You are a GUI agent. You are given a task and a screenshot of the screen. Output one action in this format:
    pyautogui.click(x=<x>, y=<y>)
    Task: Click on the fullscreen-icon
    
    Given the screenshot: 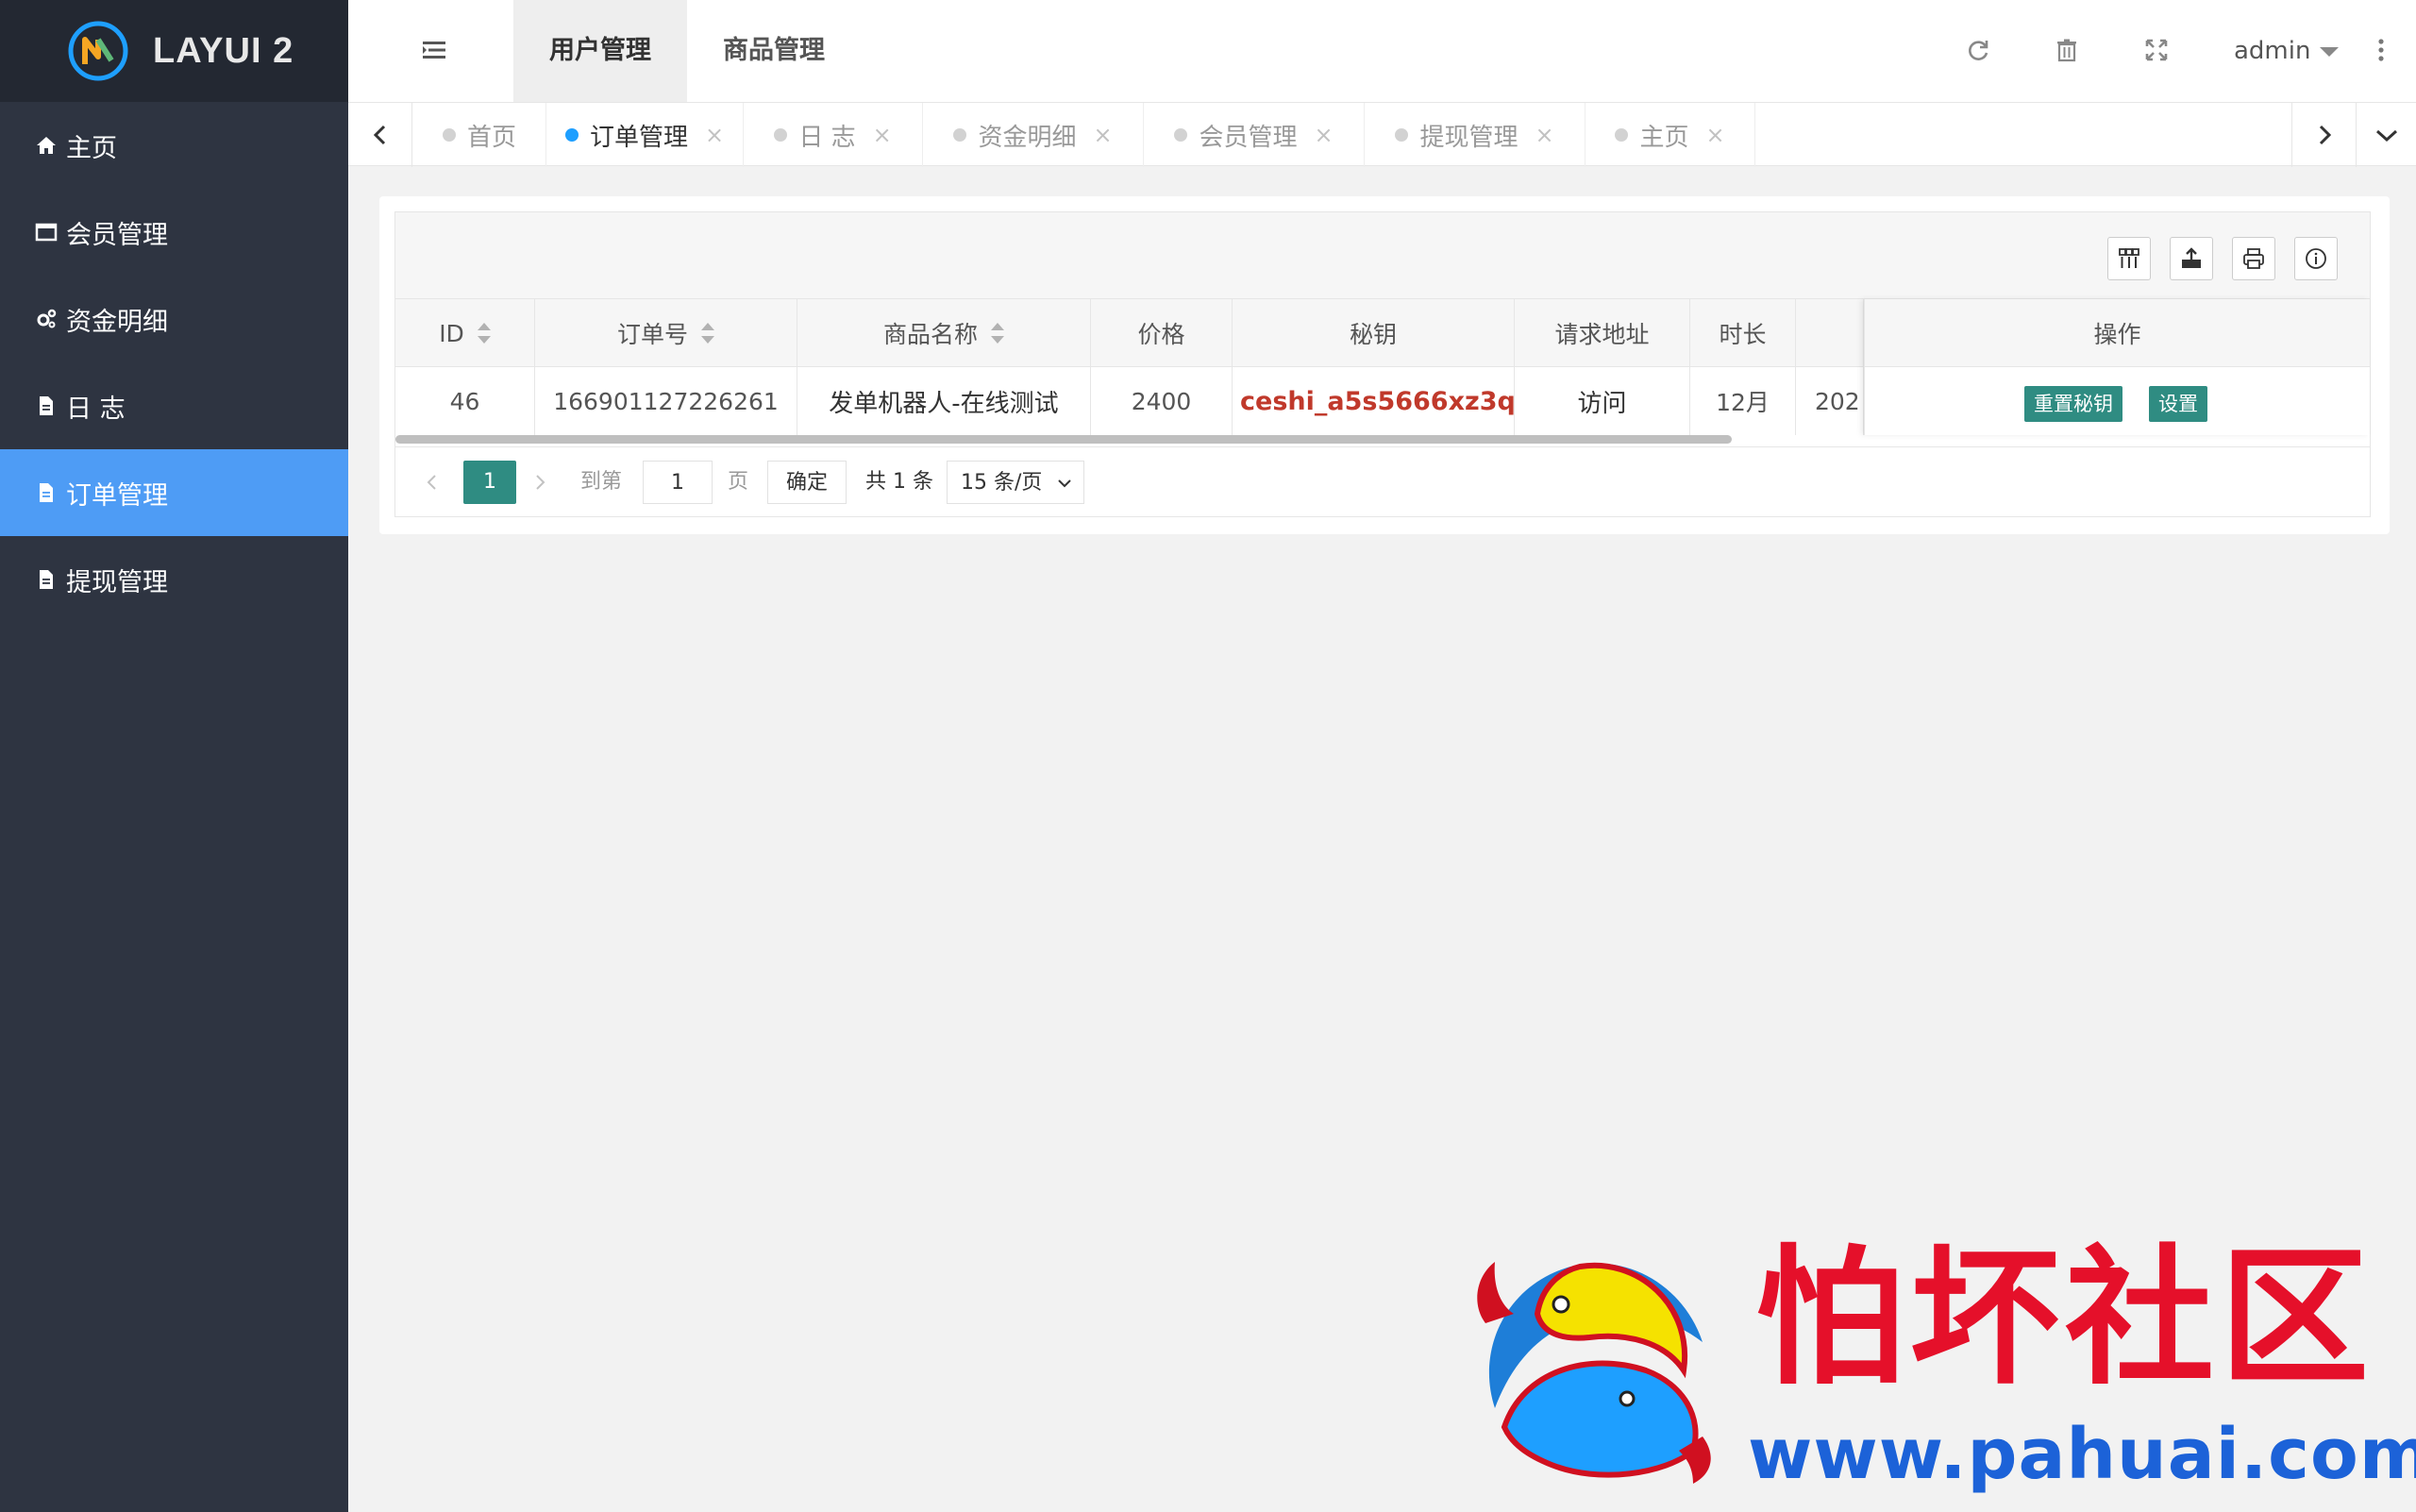 What is the action you would take?
    pyautogui.click(x=2156, y=50)
    